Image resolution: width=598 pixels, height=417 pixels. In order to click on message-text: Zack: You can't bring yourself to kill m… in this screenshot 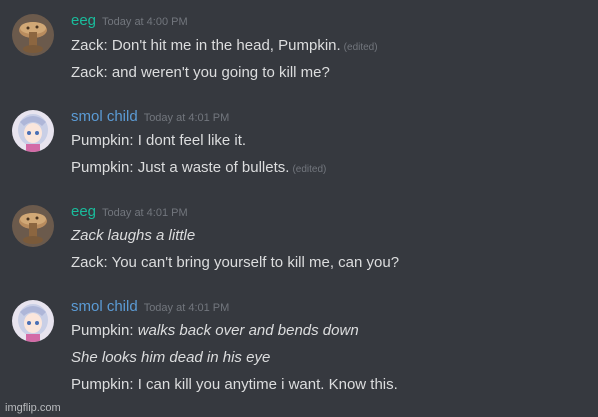, I will do `click(235, 262)`.